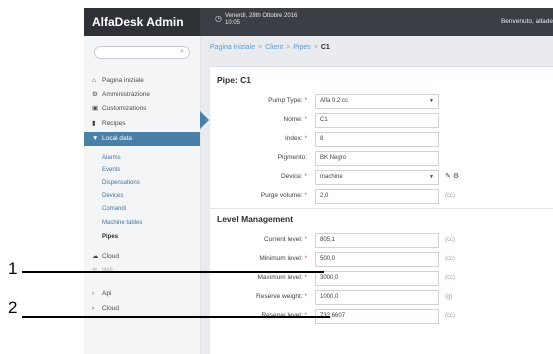  I want to click on sidebar-subitem-machine-tables: Machine tables, so click(122, 223).